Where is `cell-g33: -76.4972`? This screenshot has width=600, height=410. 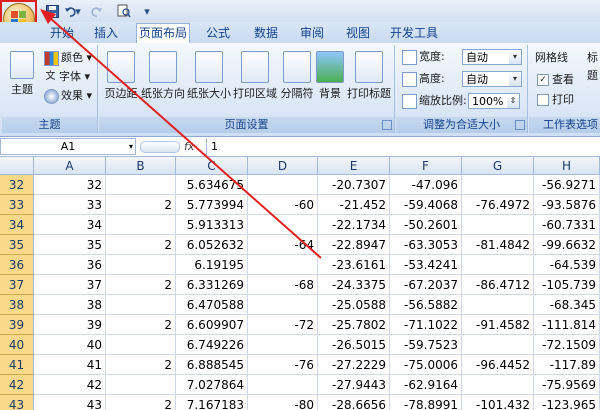 cell-g33: -76.4972 is located at coordinates (498, 205).